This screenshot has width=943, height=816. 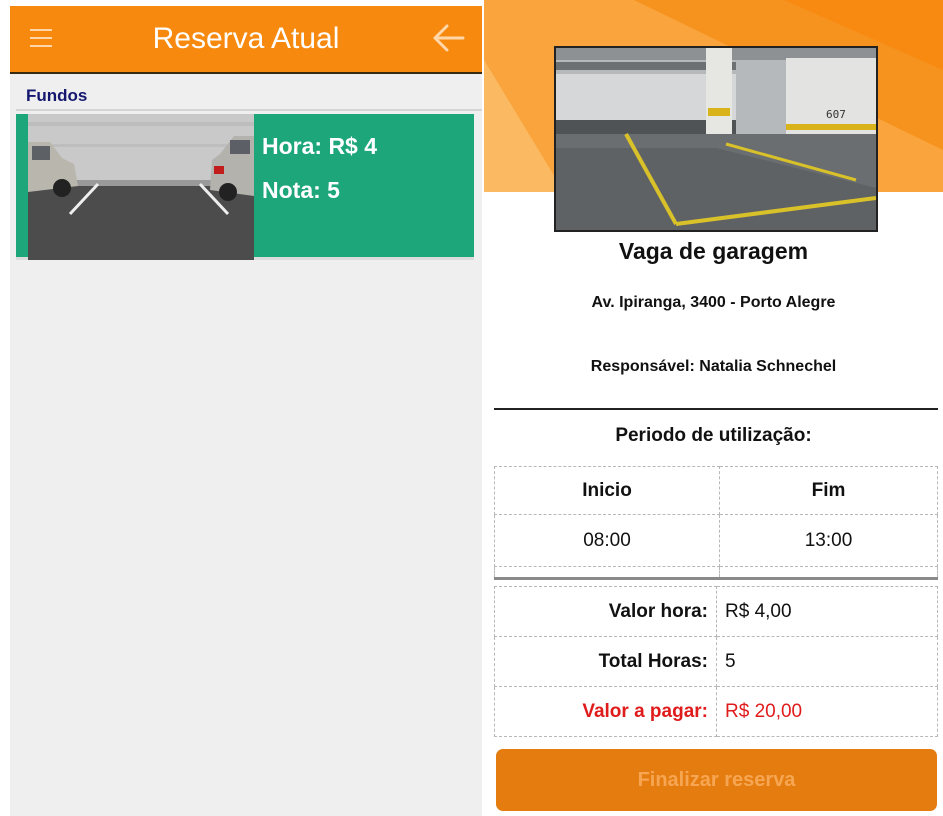 I want to click on start-header: Inicio, so click(x=607, y=490).